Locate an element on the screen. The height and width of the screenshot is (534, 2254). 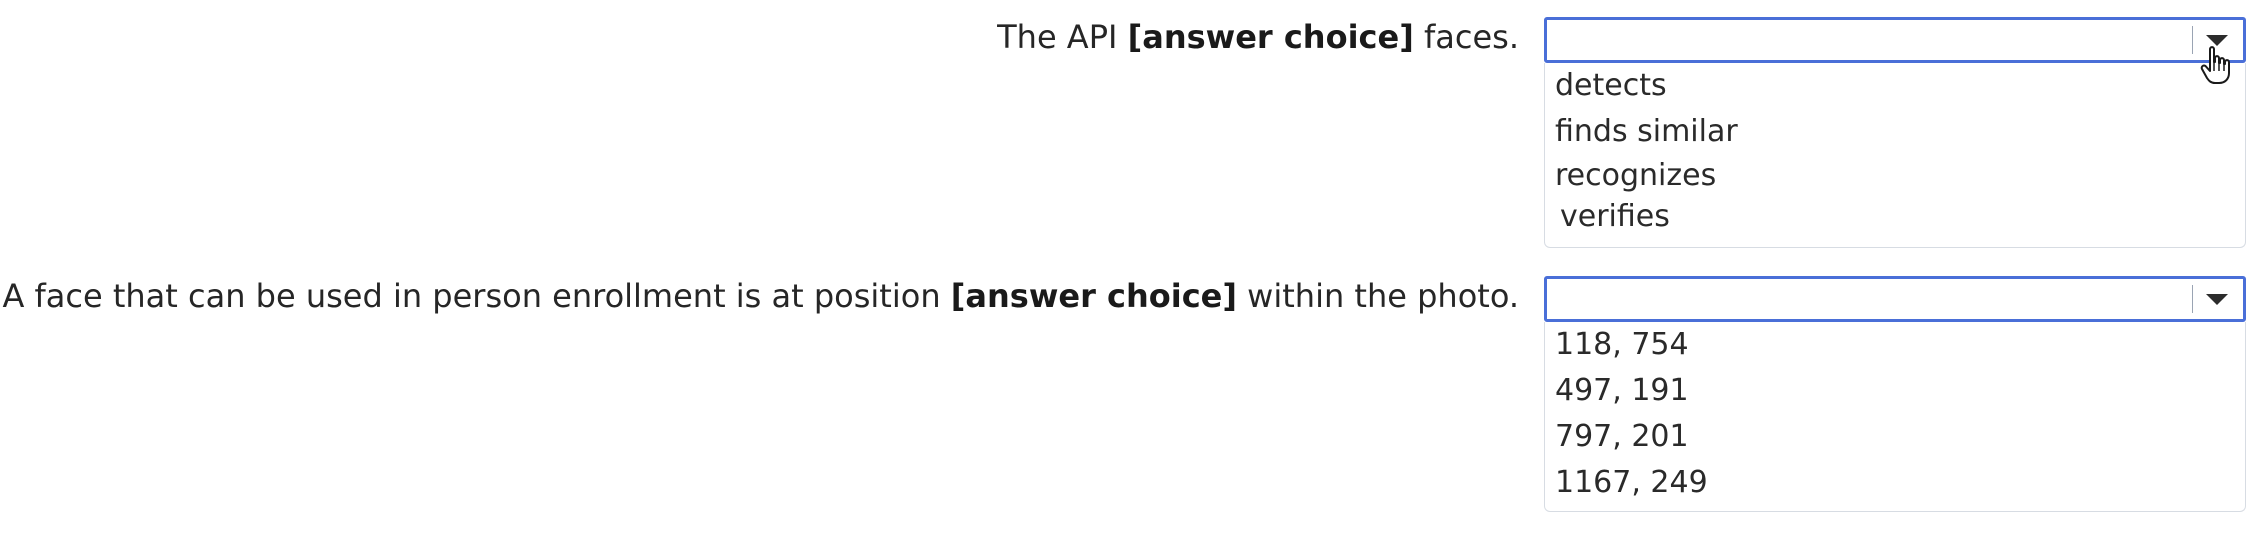
question-1-statement: The API [answer choice] faces. is located at coordinates (1258, 37).